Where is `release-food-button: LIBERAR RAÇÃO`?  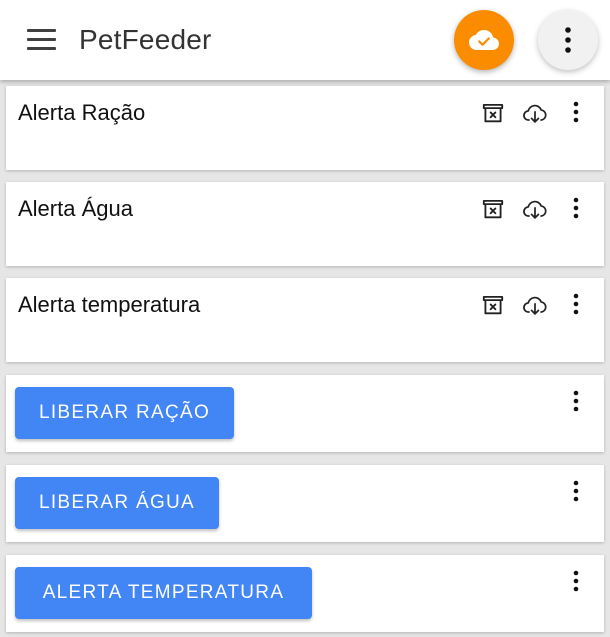 release-food-button: LIBERAR RAÇÃO is located at coordinates (124, 413).